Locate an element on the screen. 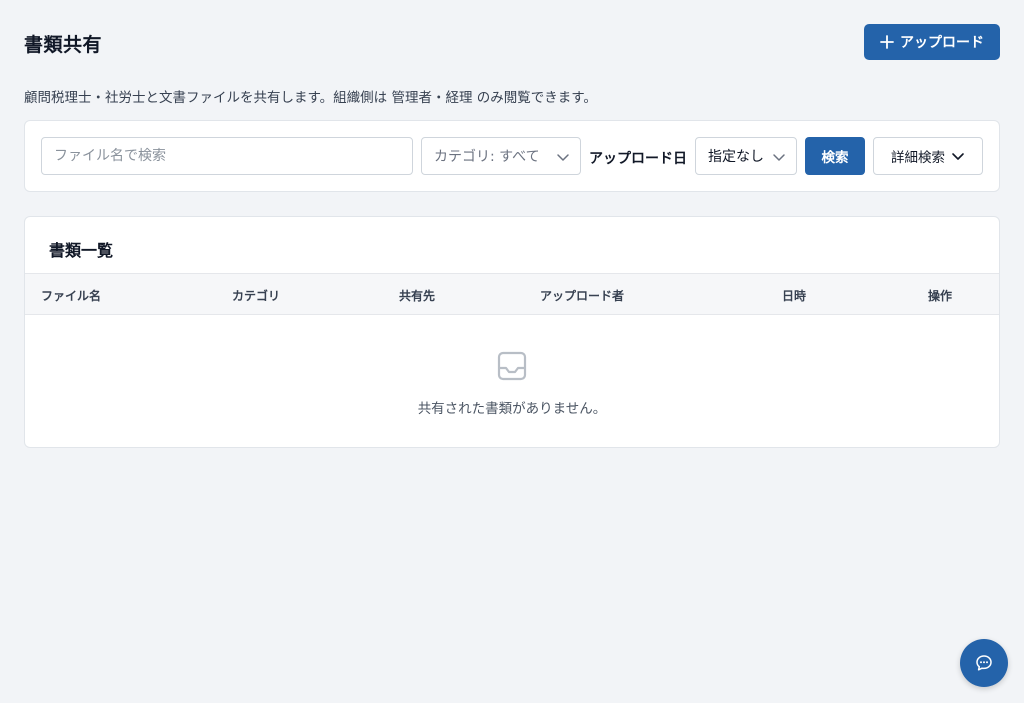 This screenshot has width=1024, height=703. column-header-actions: 操作 is located at coordinates (940, 296).